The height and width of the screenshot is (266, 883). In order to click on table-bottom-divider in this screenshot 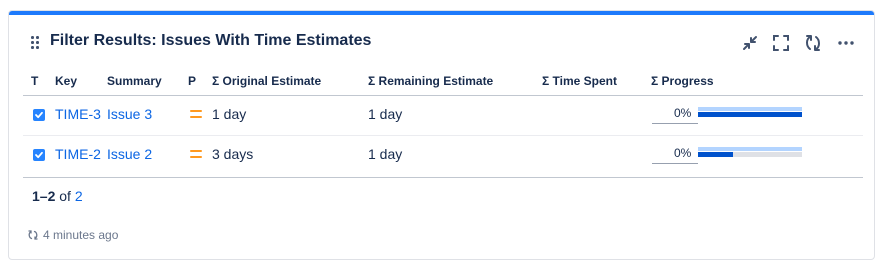, I will do `click(443, 177)`.